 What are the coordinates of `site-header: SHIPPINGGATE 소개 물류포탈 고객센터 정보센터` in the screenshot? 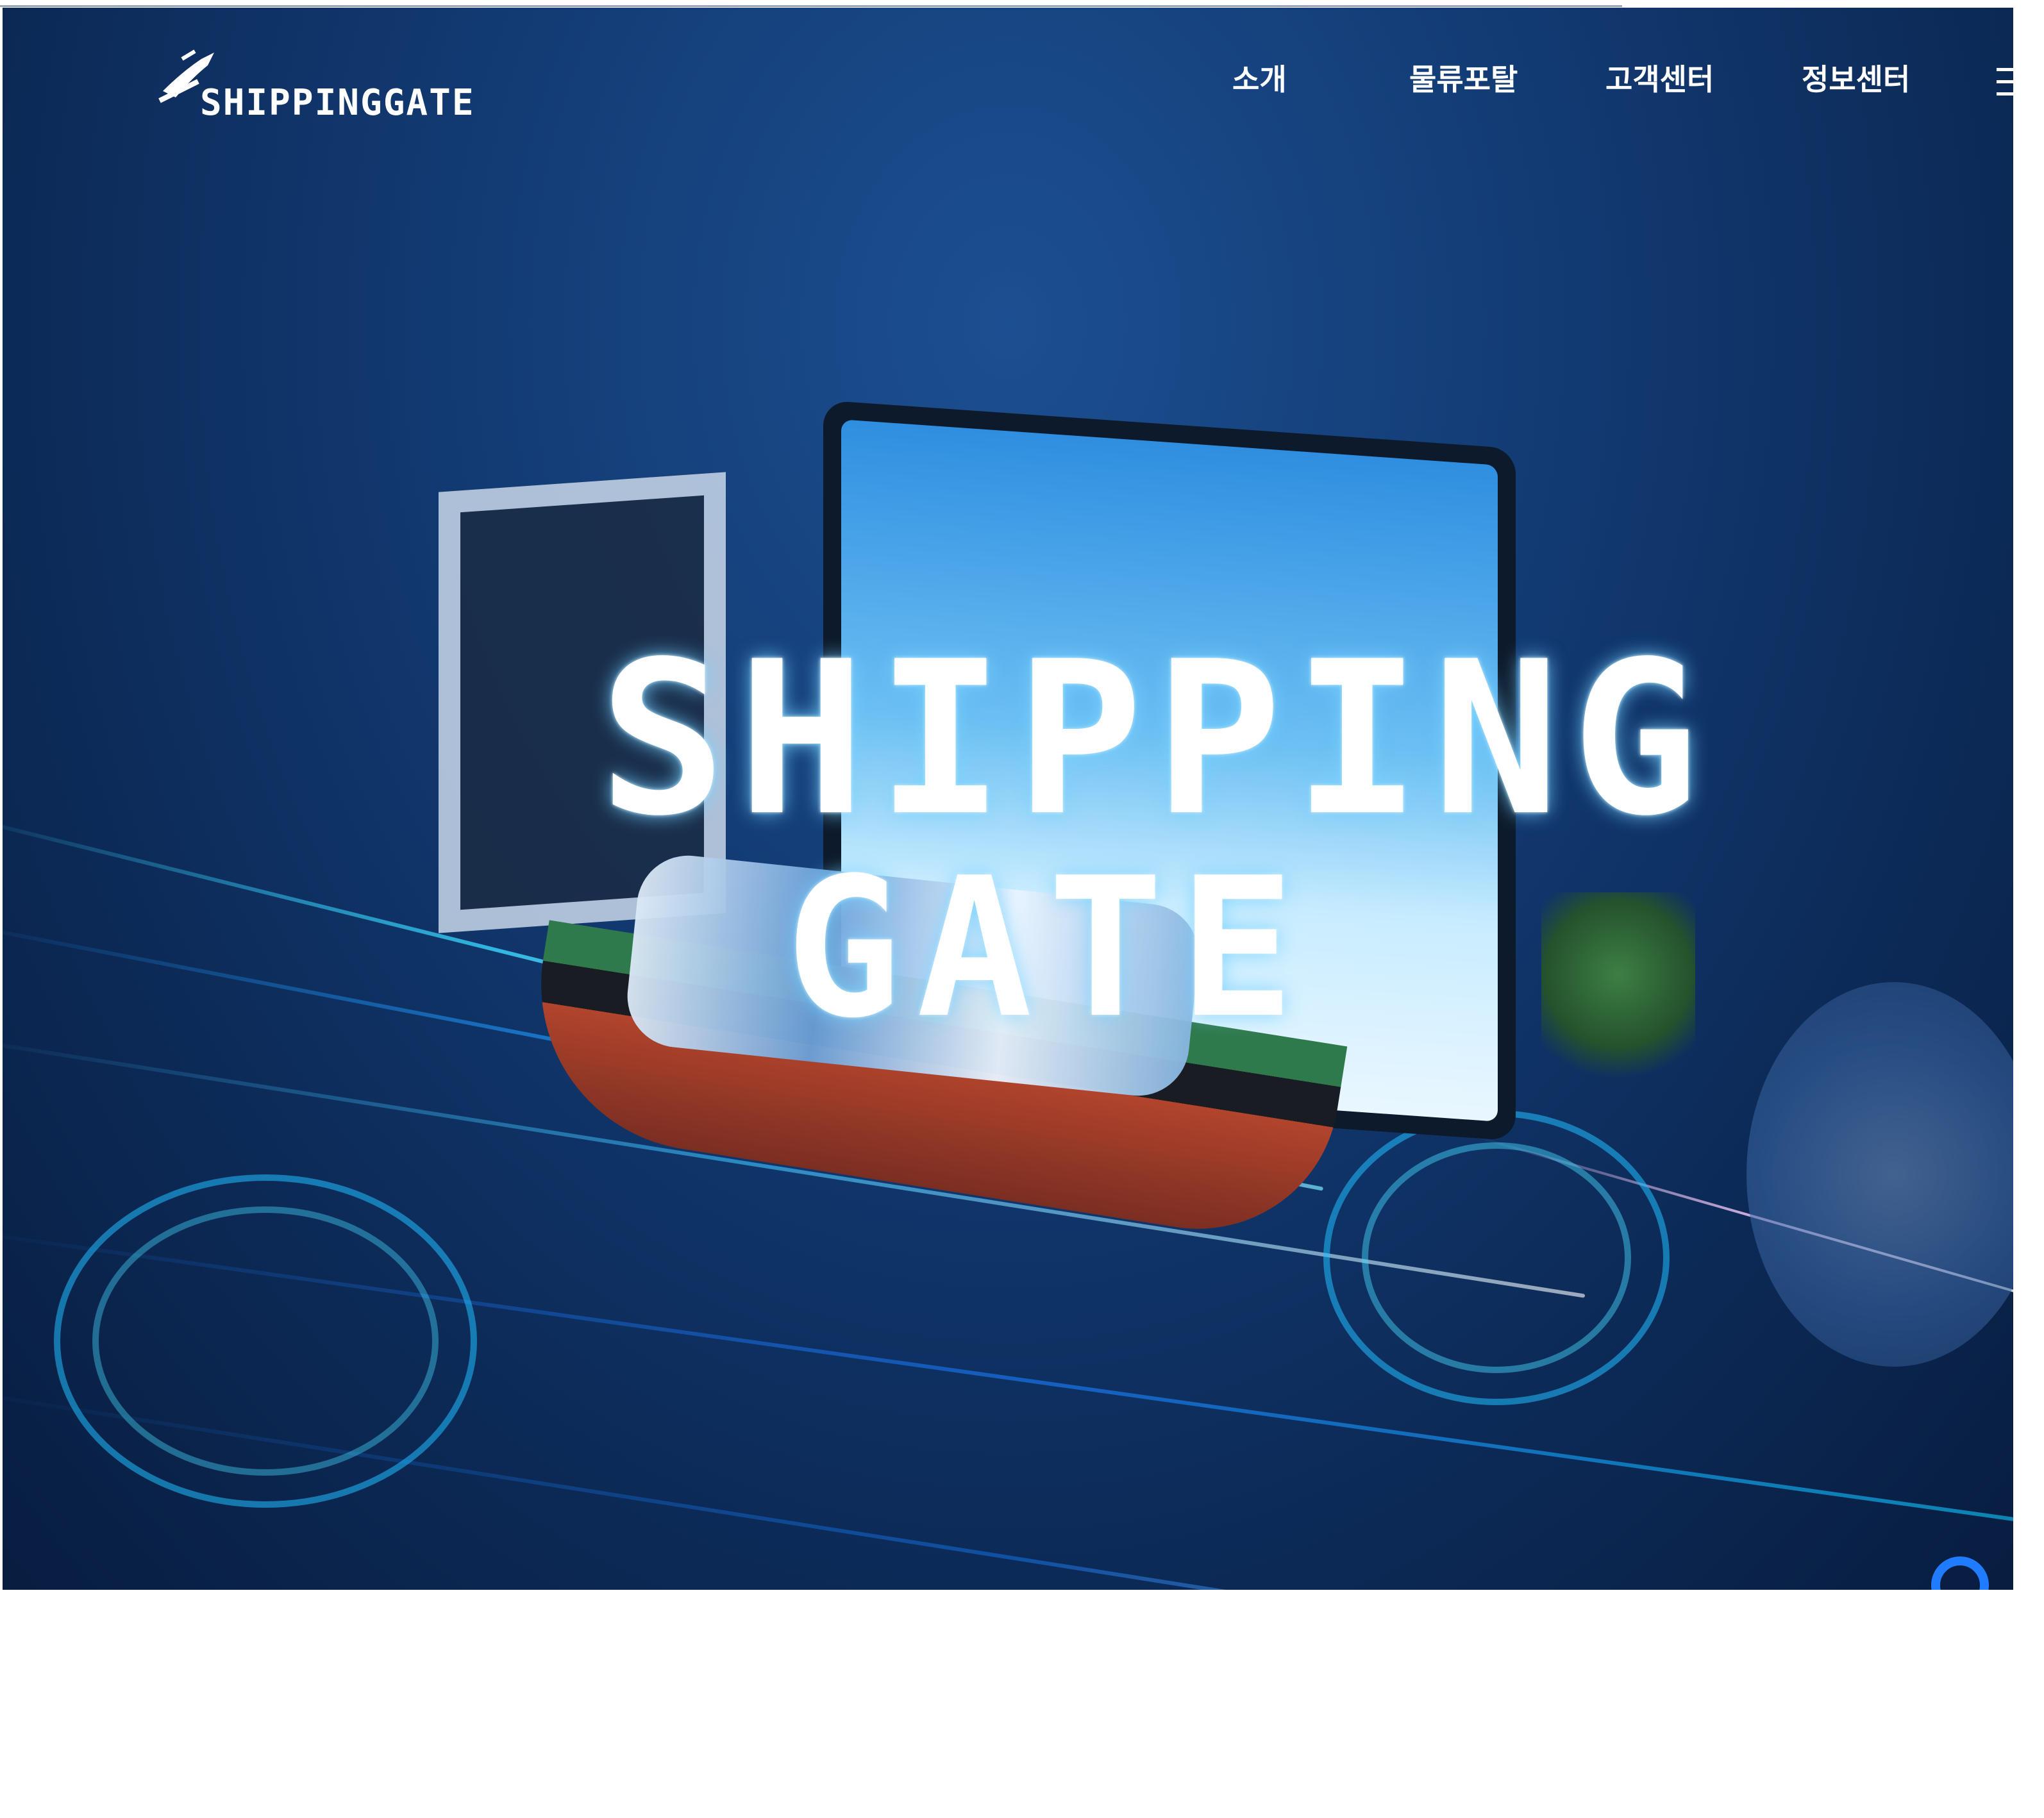 It's located at (1008, 85).